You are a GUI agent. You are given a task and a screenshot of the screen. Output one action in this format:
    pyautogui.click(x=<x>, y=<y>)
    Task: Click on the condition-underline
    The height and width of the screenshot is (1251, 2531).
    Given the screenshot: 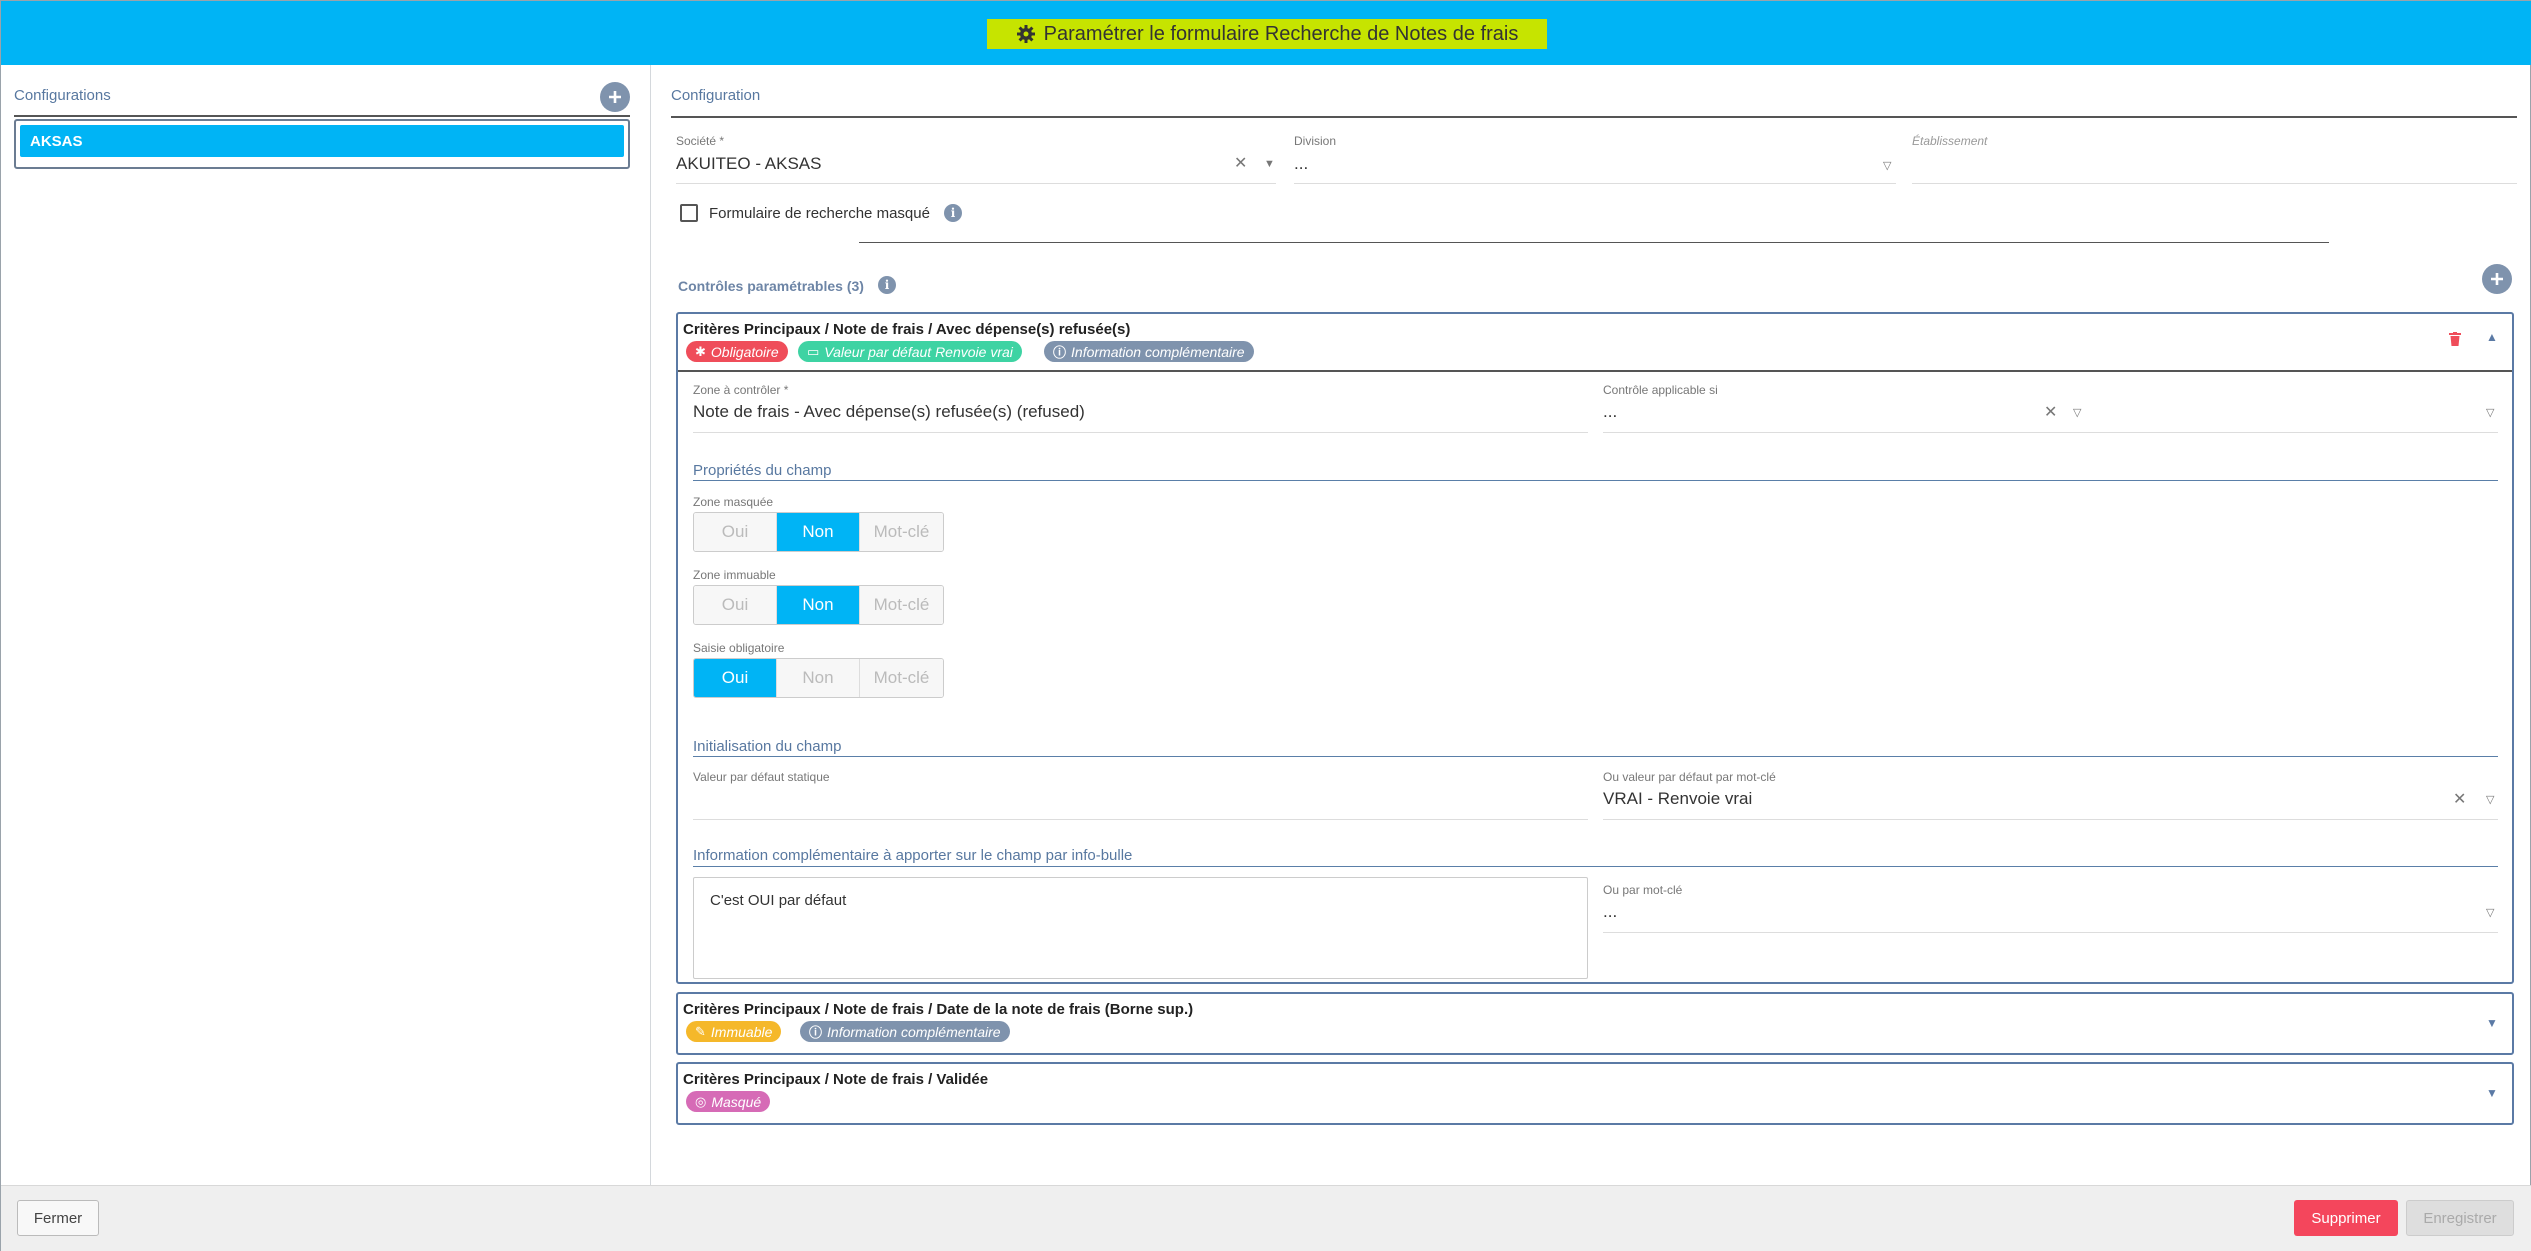 What is the action you would take?
    pyautogui.click(x=2050, y=432)
    